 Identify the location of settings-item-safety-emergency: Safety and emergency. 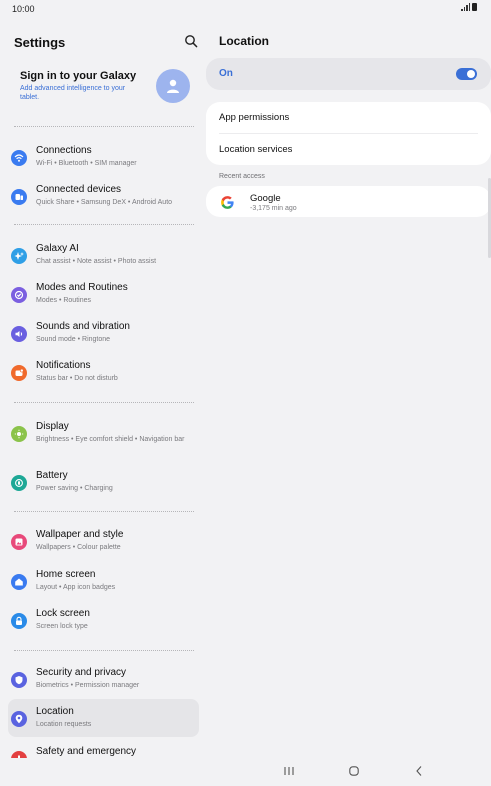
(103, 748).